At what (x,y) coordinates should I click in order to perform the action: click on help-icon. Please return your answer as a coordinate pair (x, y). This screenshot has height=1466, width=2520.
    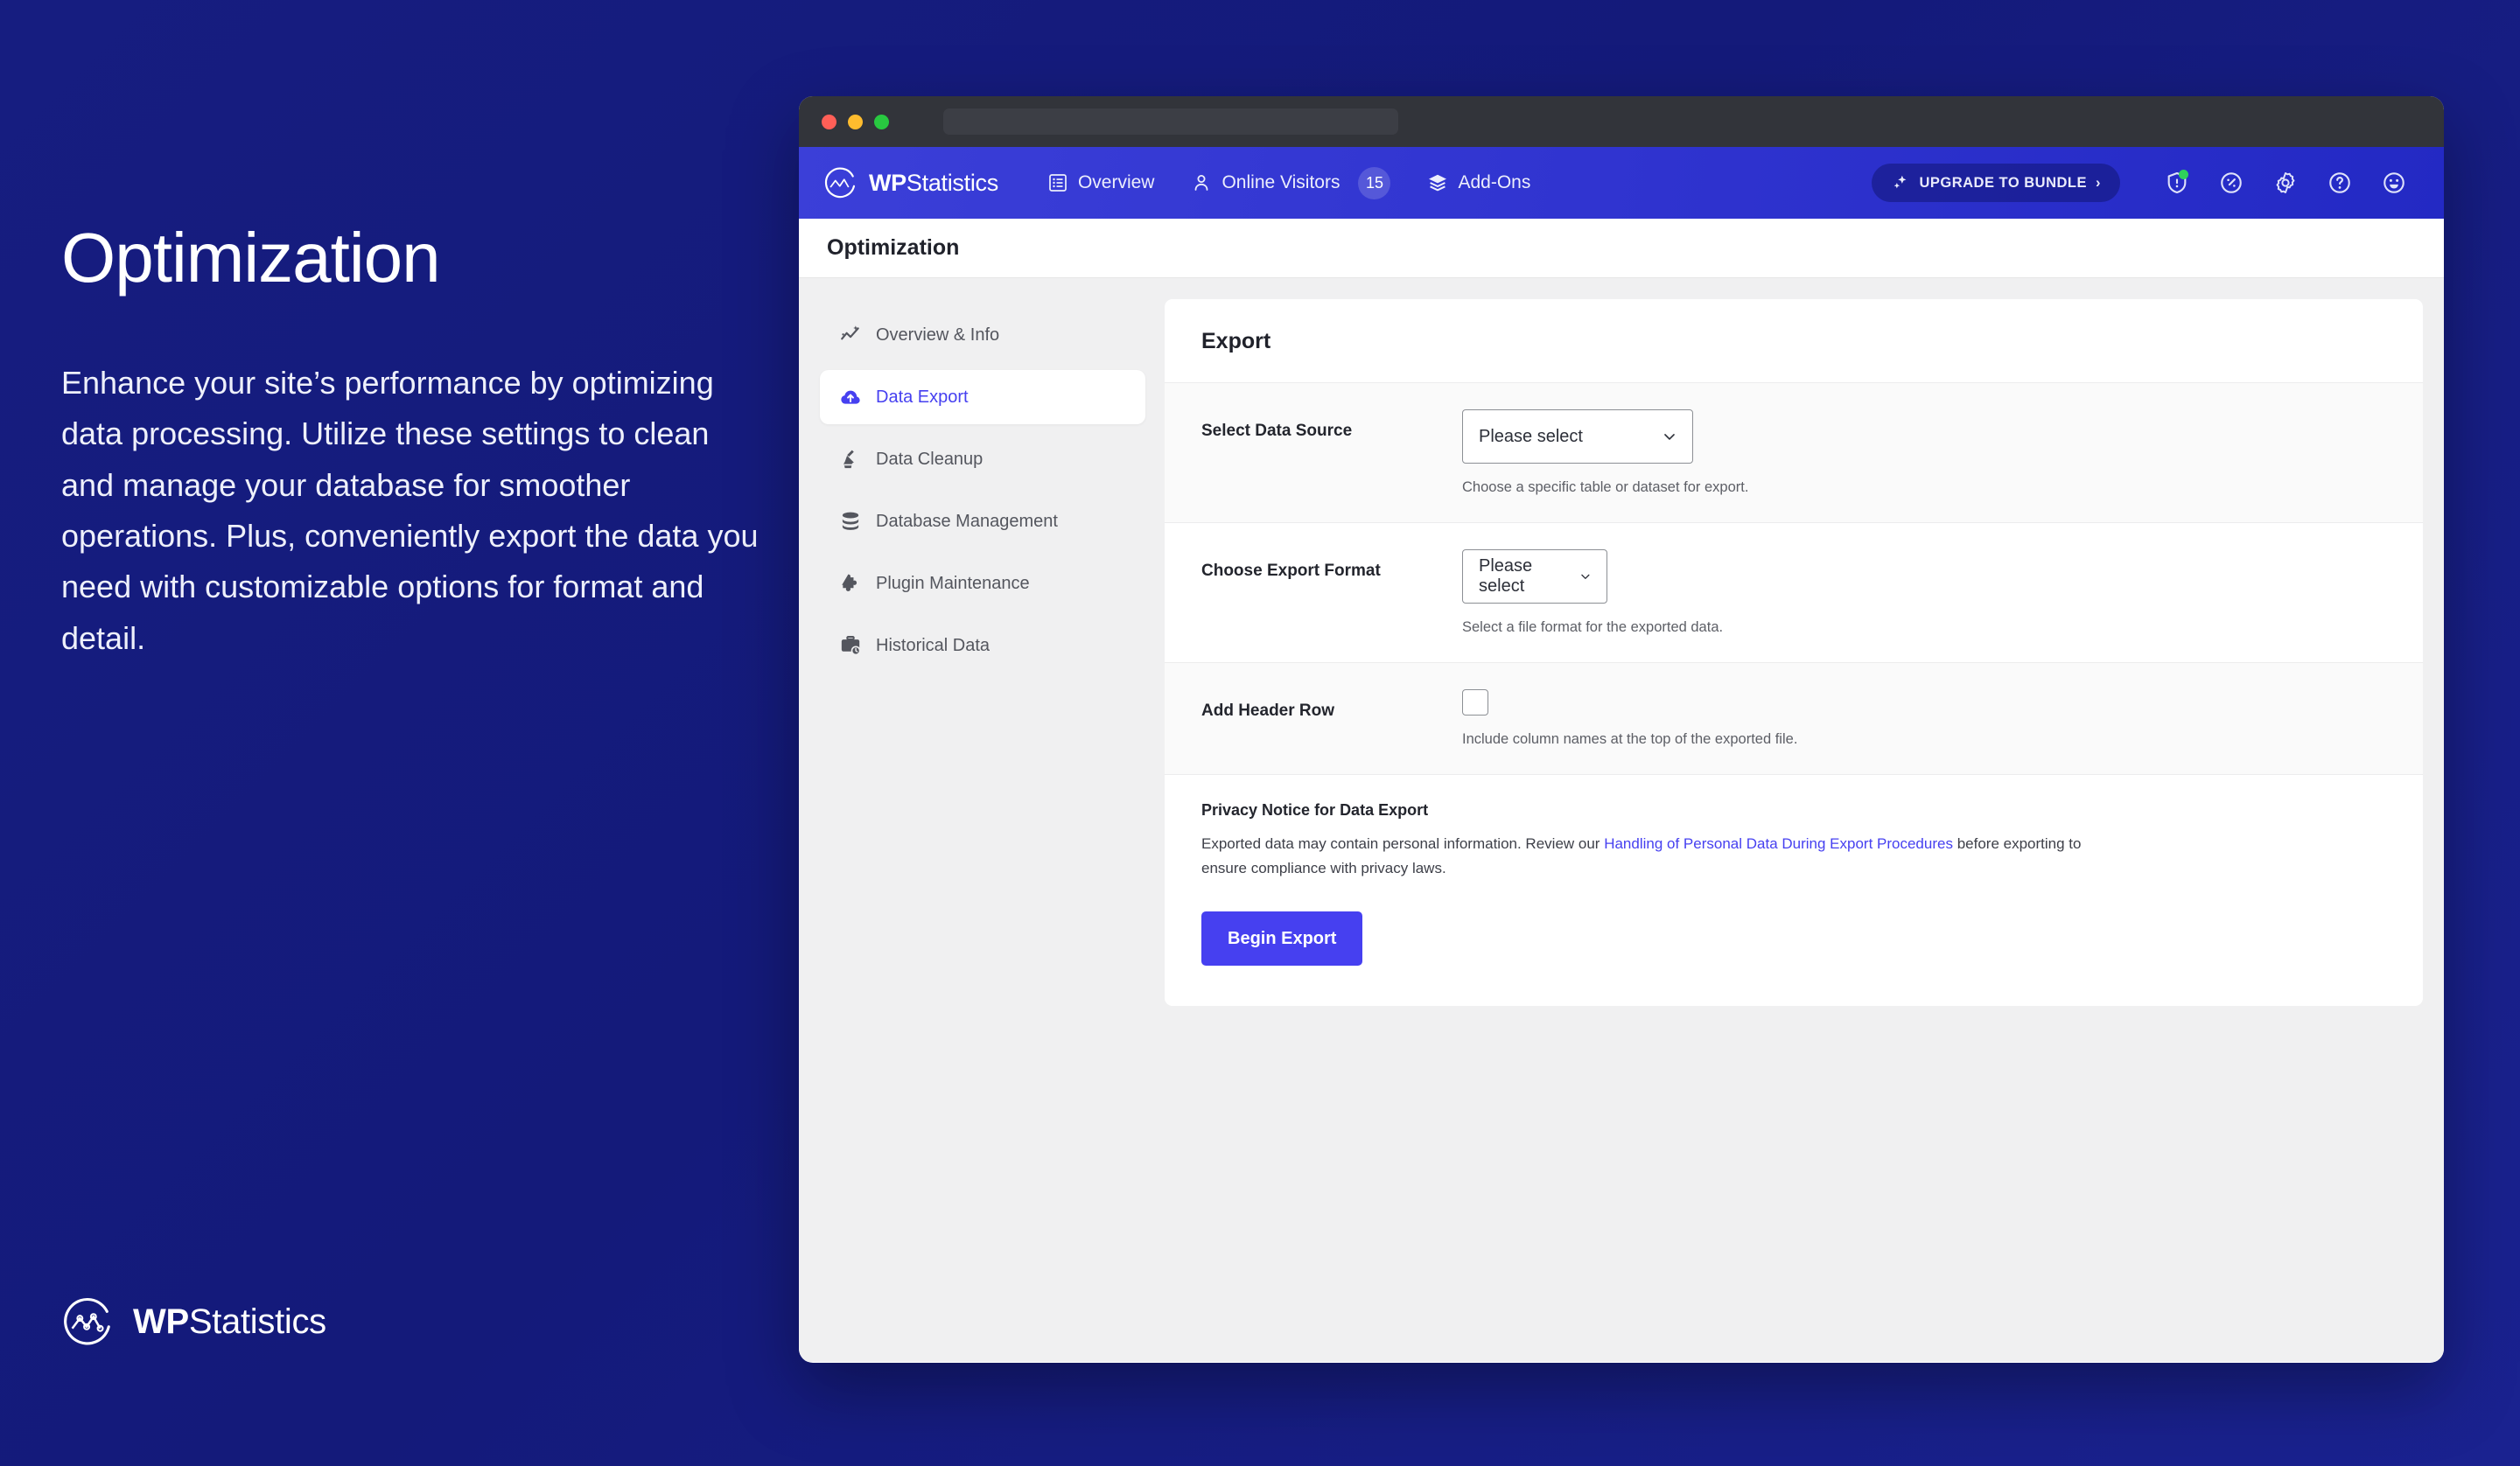
    Looking at the image, I should click on (2339, 182).